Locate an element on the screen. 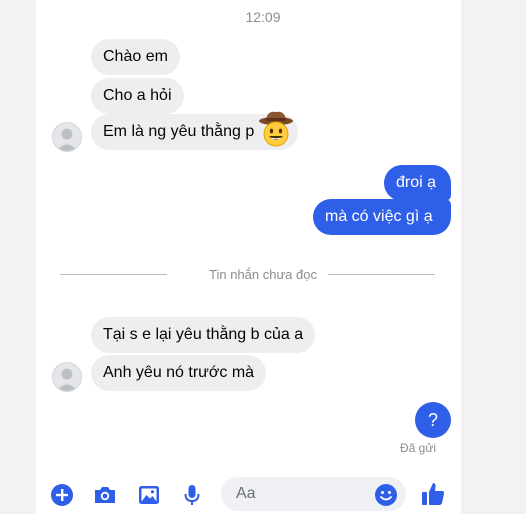 This screenshot has height=514, width=526. camera-icon is located at coordinates (105, 495).